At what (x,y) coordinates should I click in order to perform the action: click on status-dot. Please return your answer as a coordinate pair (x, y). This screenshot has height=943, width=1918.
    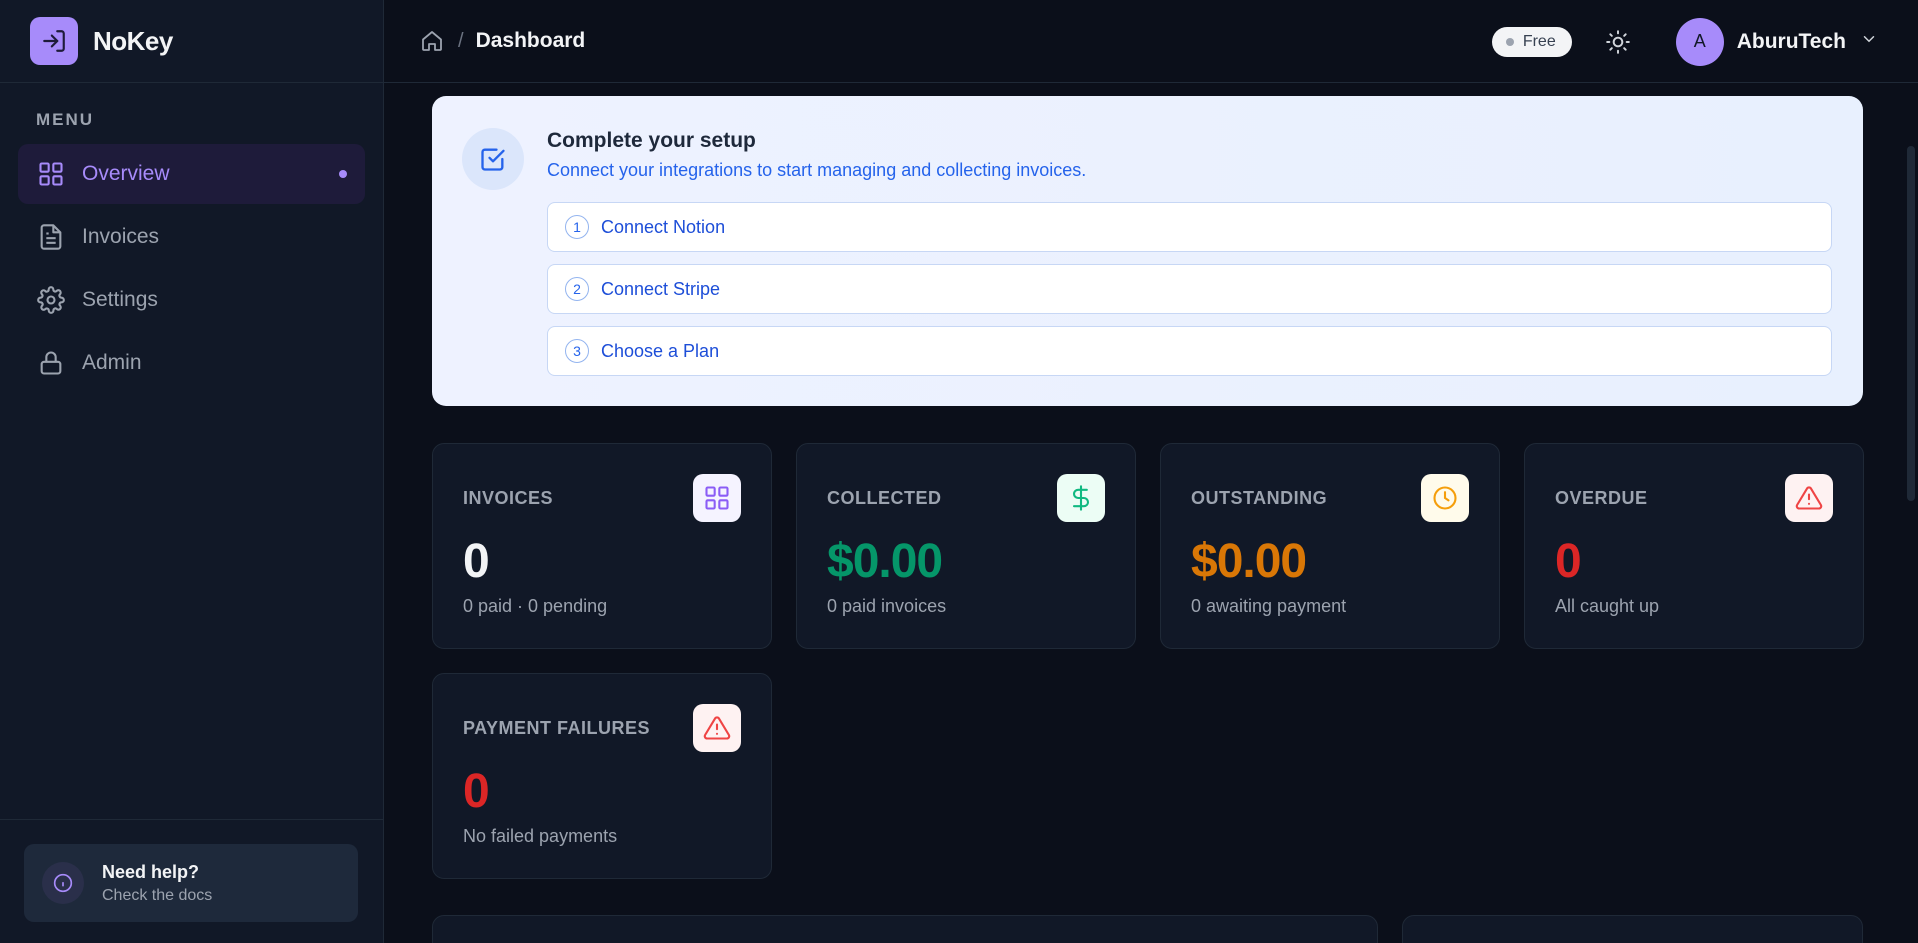
    Looking at the image, I should click on (1509, 41).